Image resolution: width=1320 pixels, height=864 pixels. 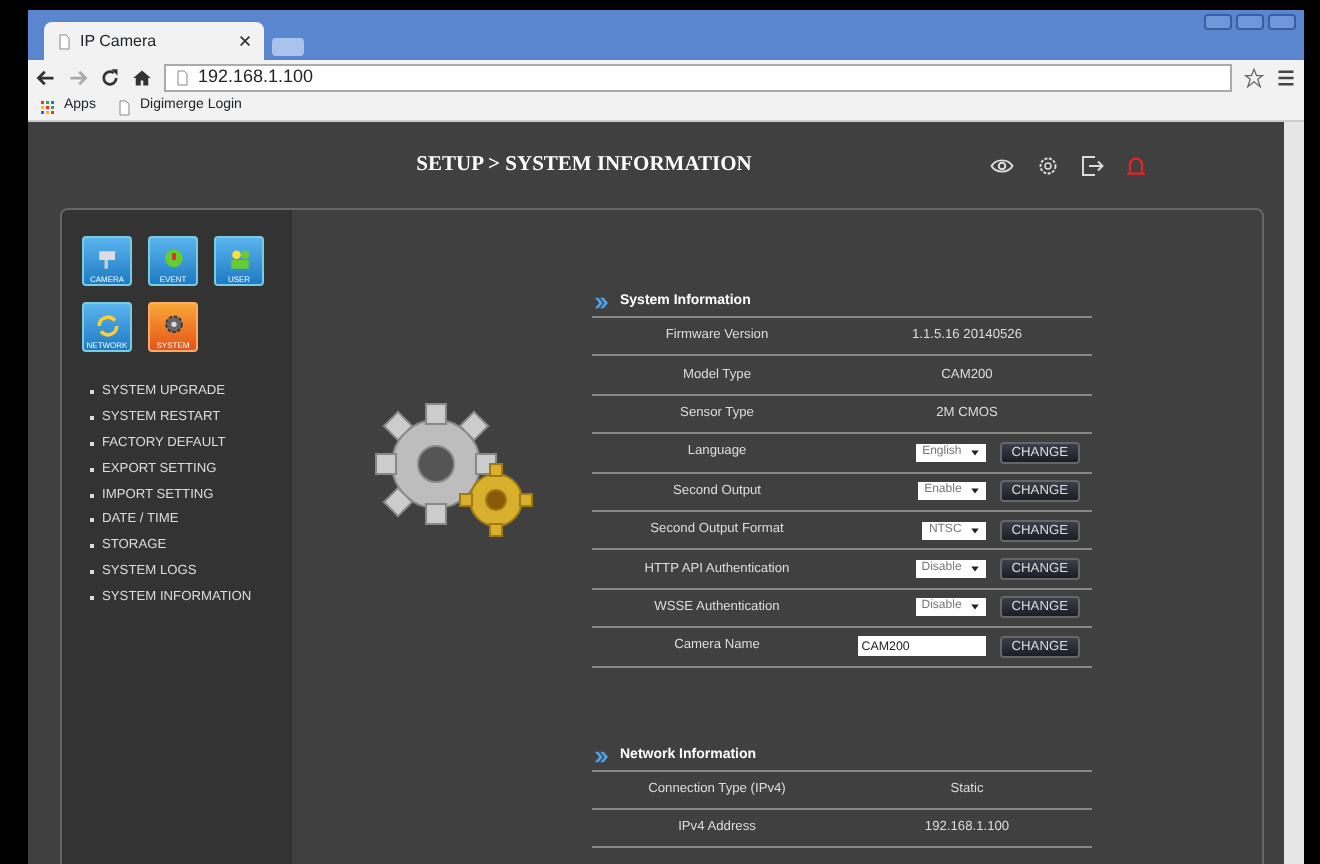 What do you see at coordinates (245, 41) in the screenshot?
I see `close-icon` at bounding box center [245, 41].